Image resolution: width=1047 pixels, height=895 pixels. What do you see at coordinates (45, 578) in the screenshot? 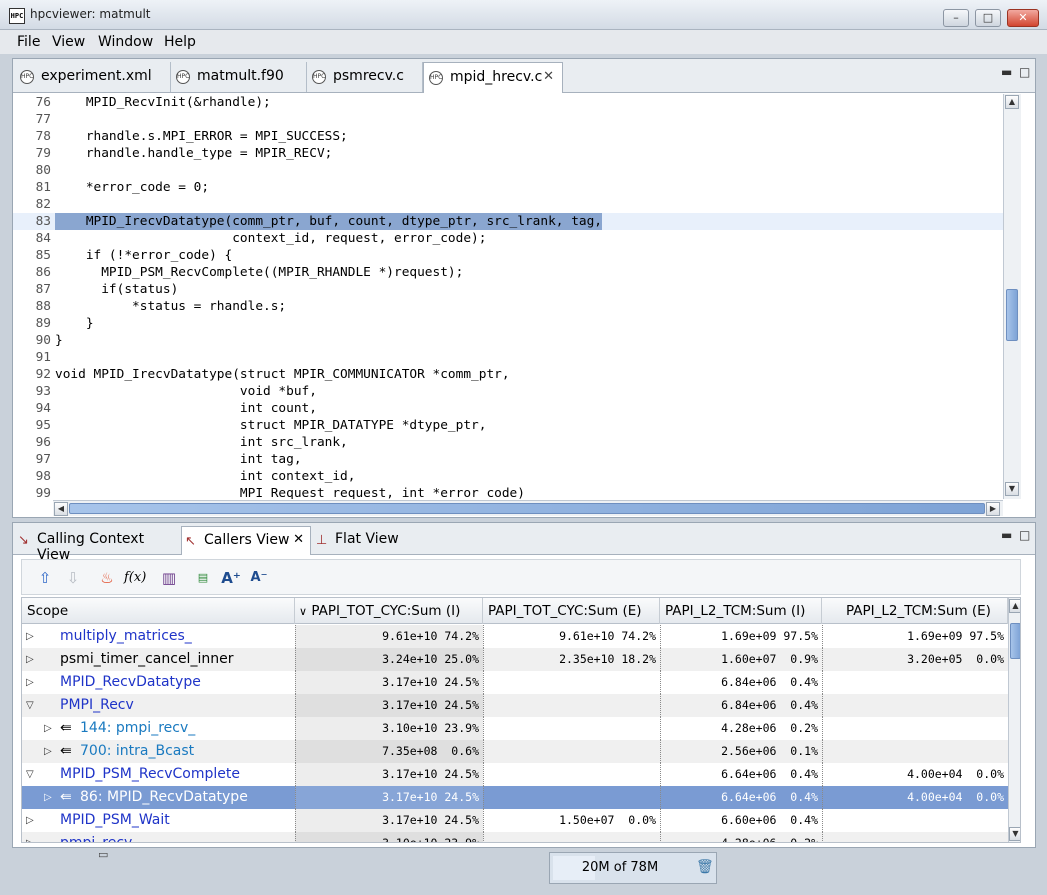
I see `zoom-in-icon: ⇧` at bounding box center [45, 578].